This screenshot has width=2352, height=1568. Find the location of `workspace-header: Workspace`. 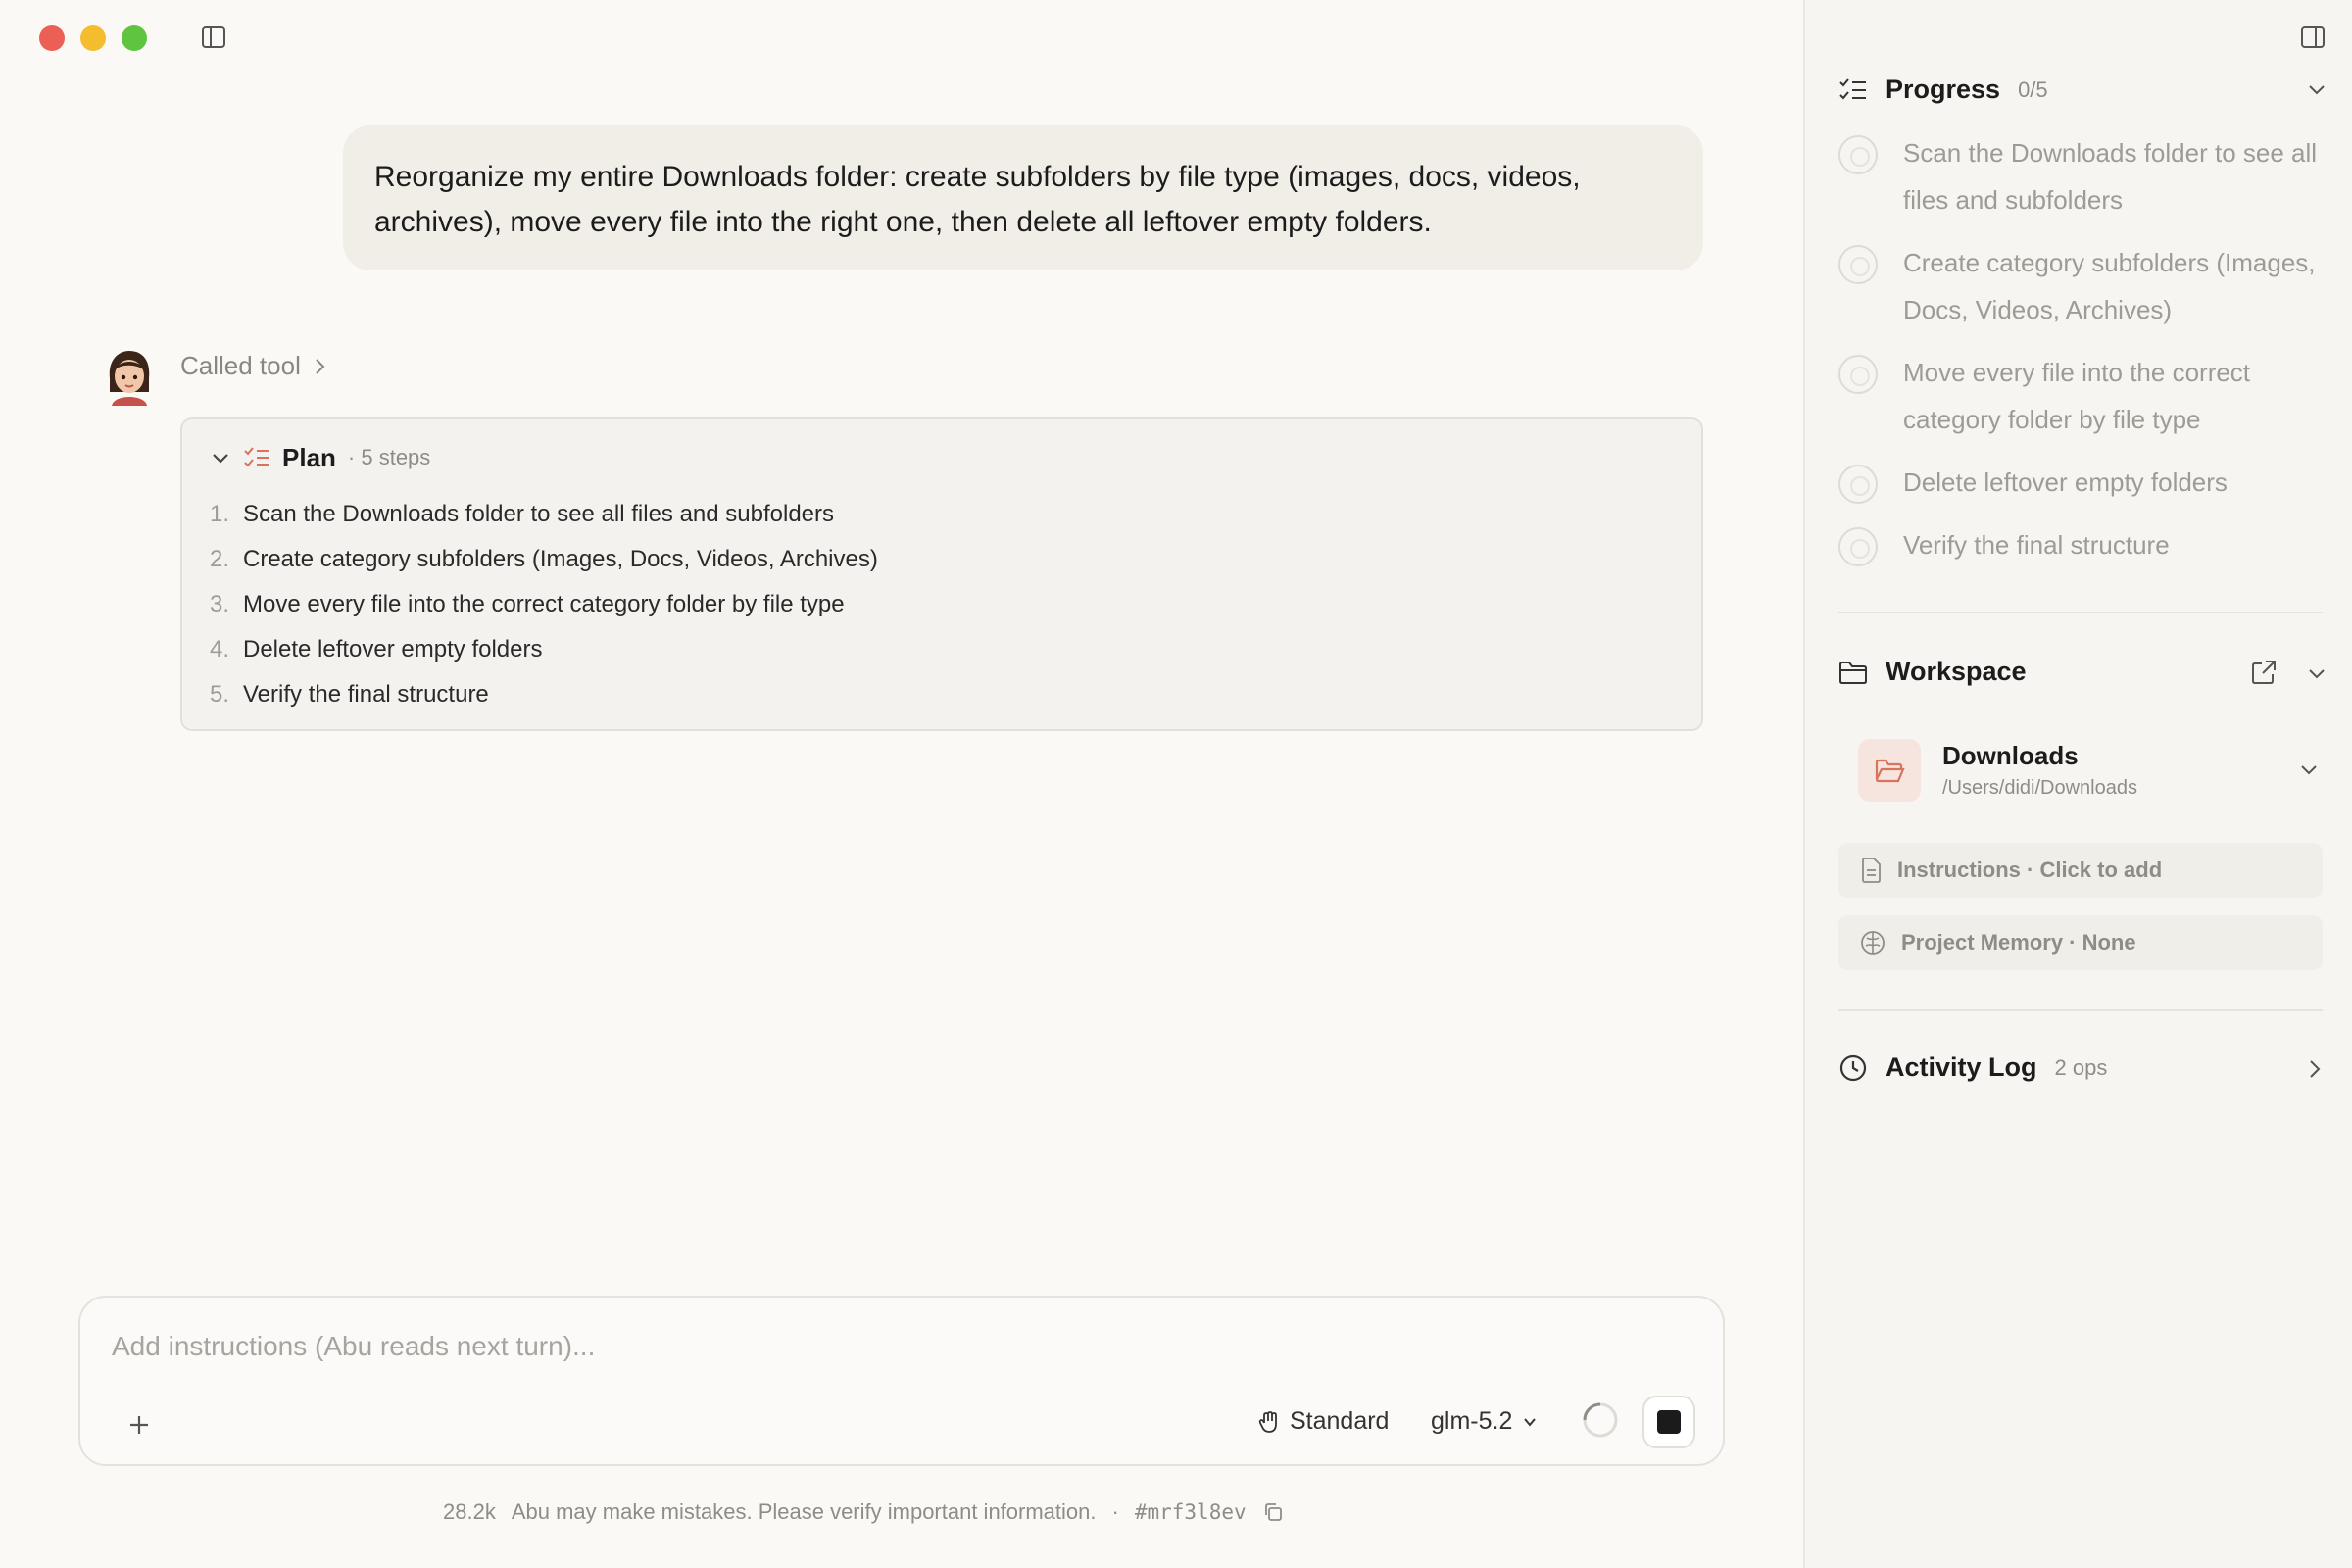

workspace-header: Workspace is located at coordinates (1932, 672).